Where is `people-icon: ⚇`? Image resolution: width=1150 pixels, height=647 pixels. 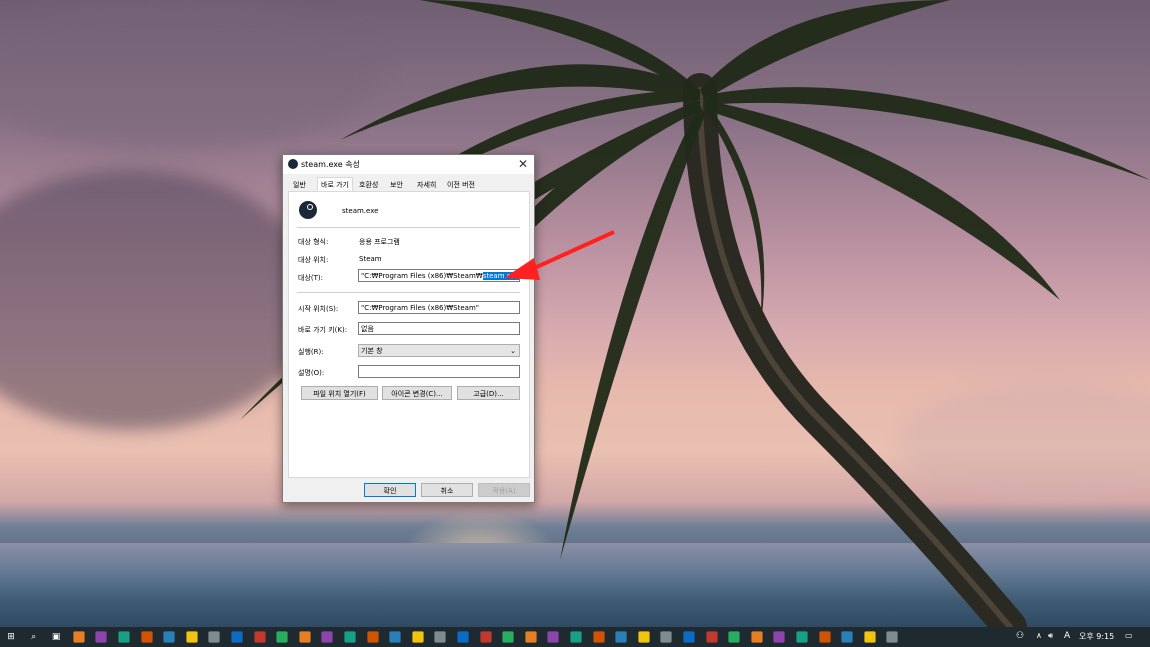
people-icon: ⚇ is located at coordinates (1020, 636).